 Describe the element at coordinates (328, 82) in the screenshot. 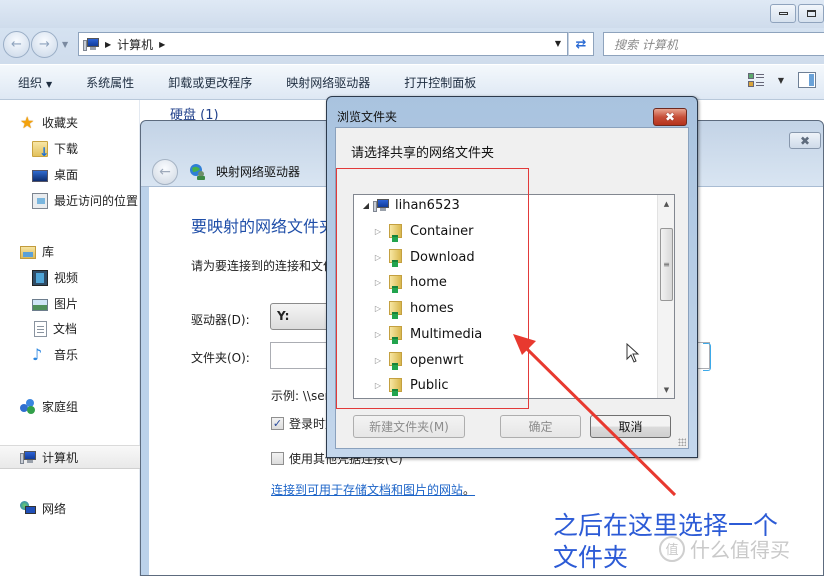

I see `map-network-drive-button: 映射网络驱动器` at that location.